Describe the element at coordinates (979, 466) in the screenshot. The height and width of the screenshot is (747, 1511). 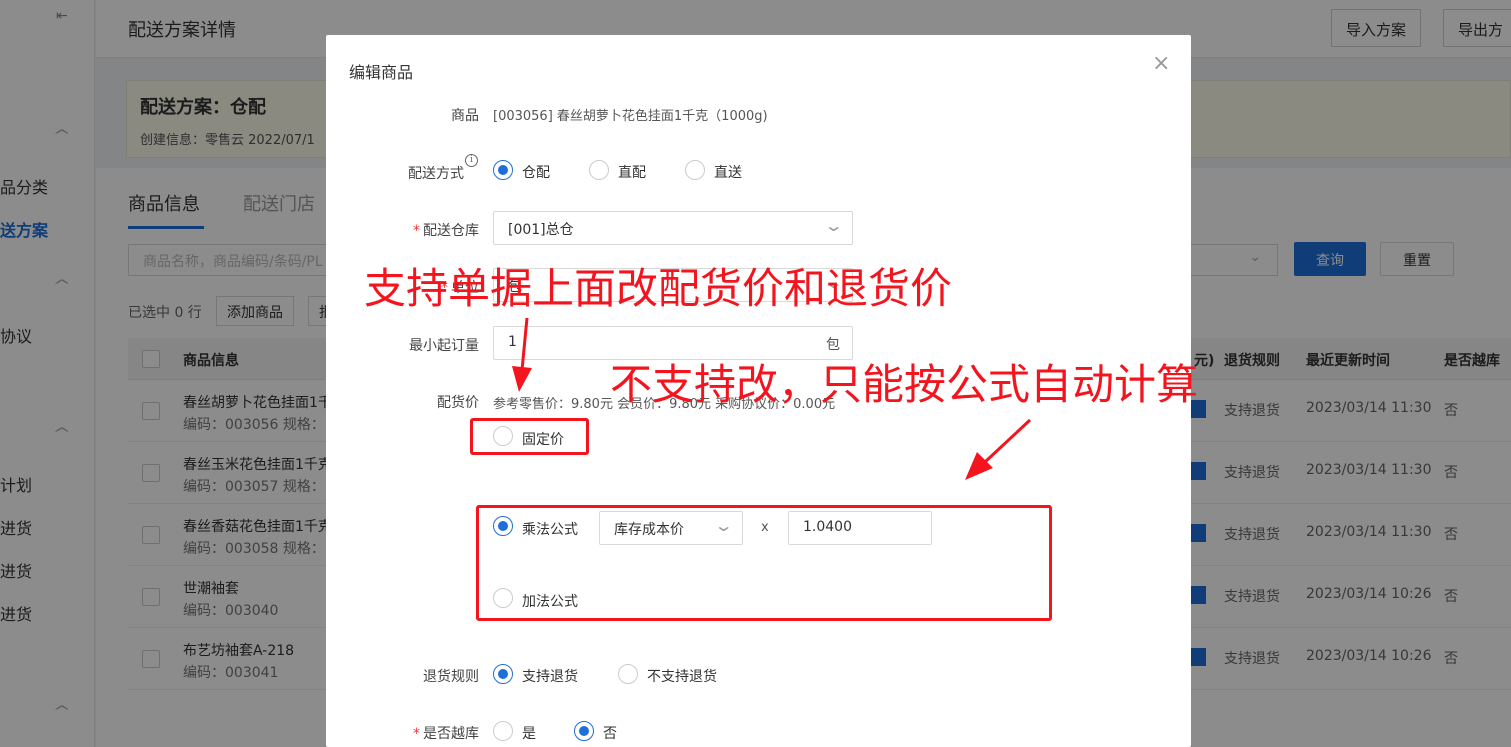
I see `arrowhead-right` at that location.